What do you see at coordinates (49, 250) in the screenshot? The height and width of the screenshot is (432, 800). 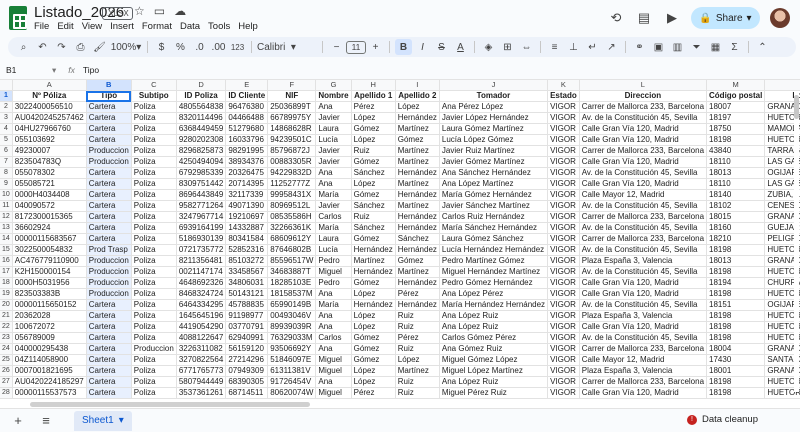 I see `cell: 3022500054832` at bounding box center [49, 250].